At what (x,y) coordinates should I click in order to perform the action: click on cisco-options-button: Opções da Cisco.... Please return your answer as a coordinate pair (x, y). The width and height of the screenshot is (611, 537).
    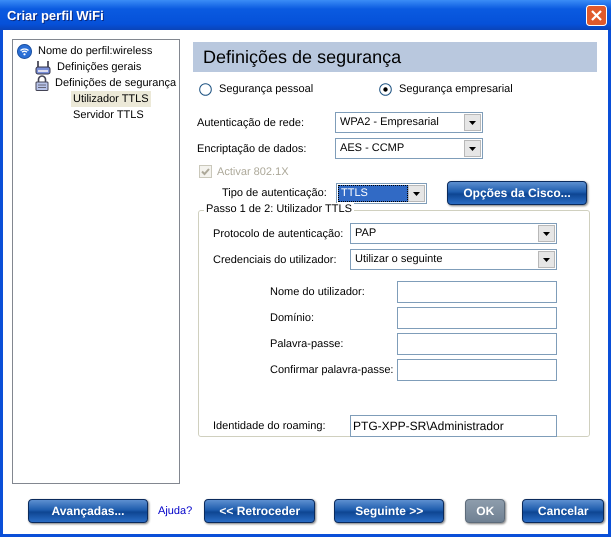
    Looking at the image, I should click on (517, 193).